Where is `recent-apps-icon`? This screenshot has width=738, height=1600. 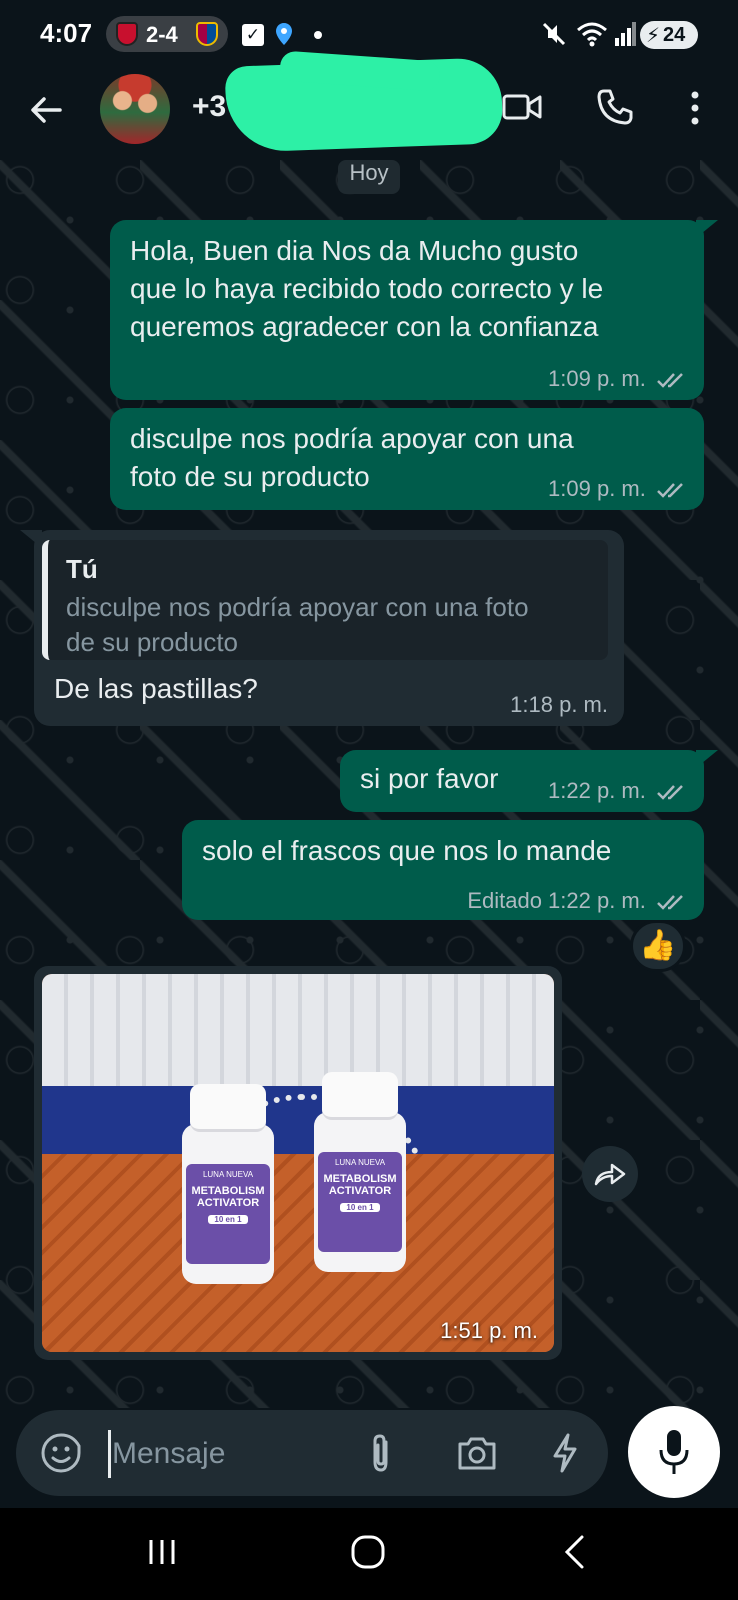
recent-apps-icon is located at coordinates (162, 1552).